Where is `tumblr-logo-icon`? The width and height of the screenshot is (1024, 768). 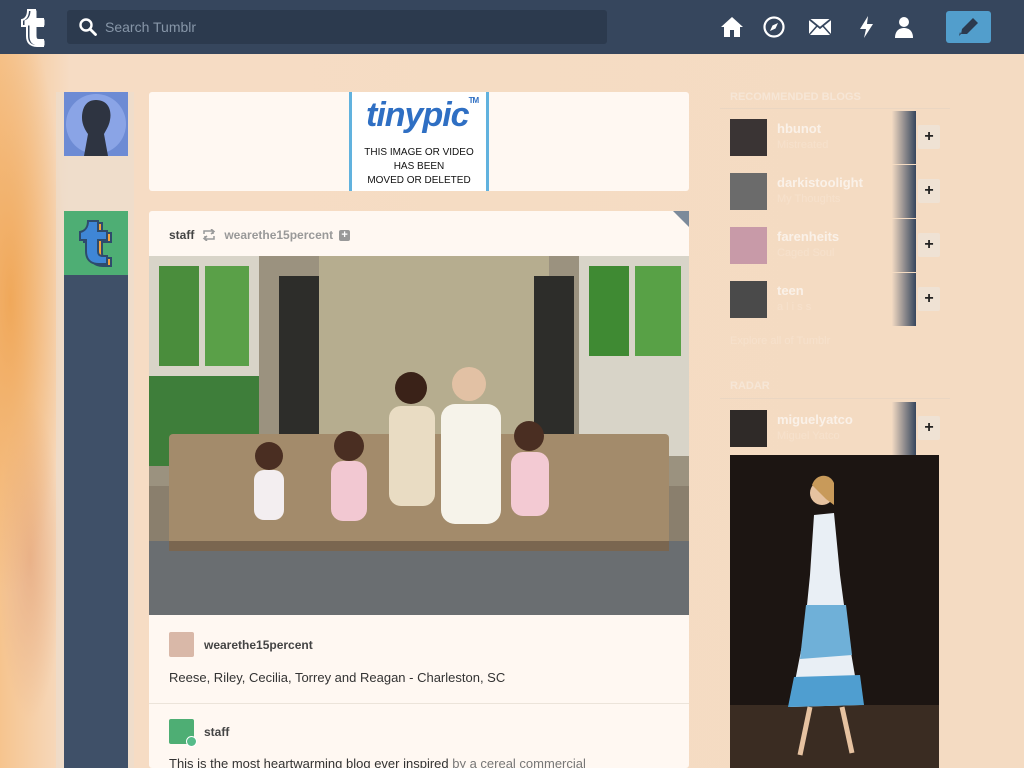 tumblr-logo-icon is located at coordinates (34, 27).